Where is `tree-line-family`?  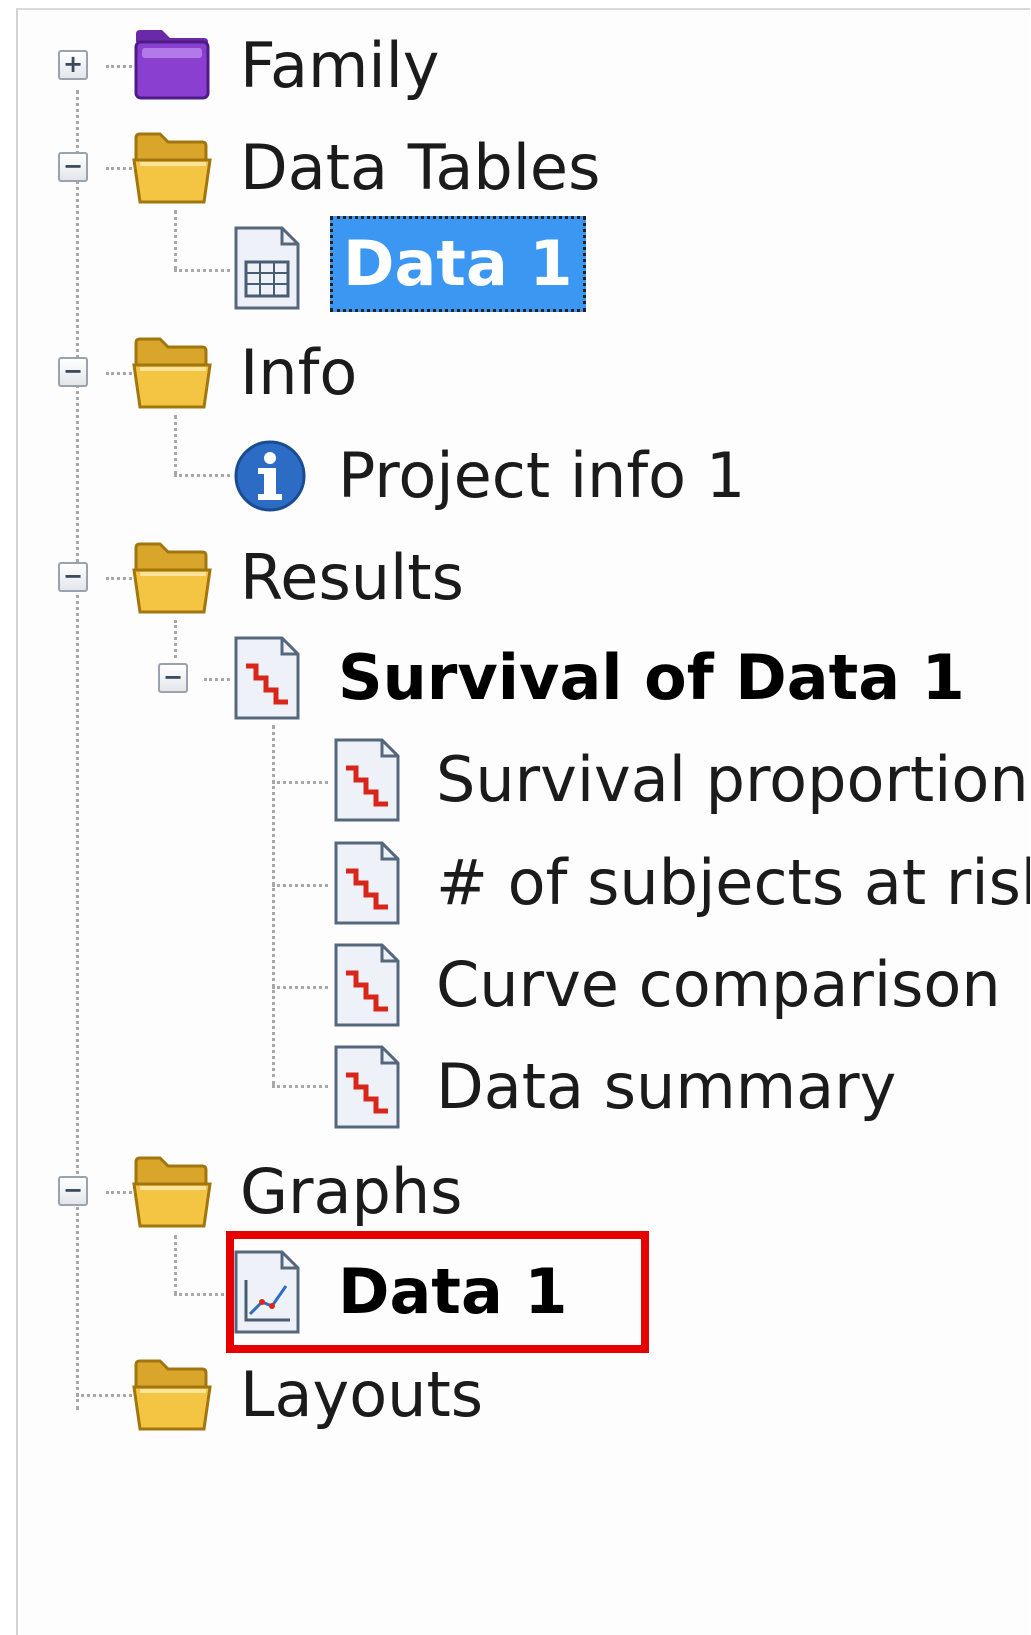 tree-line-family is located at coordinates (119, 66).